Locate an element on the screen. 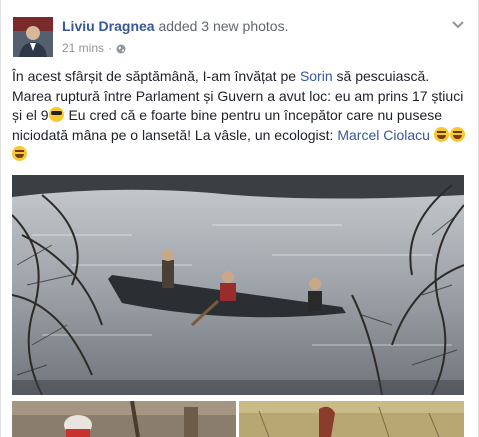 This screenshot has height=437, width=479. man-holding-fishing-rod-photo is located at coordinates (124, 419).